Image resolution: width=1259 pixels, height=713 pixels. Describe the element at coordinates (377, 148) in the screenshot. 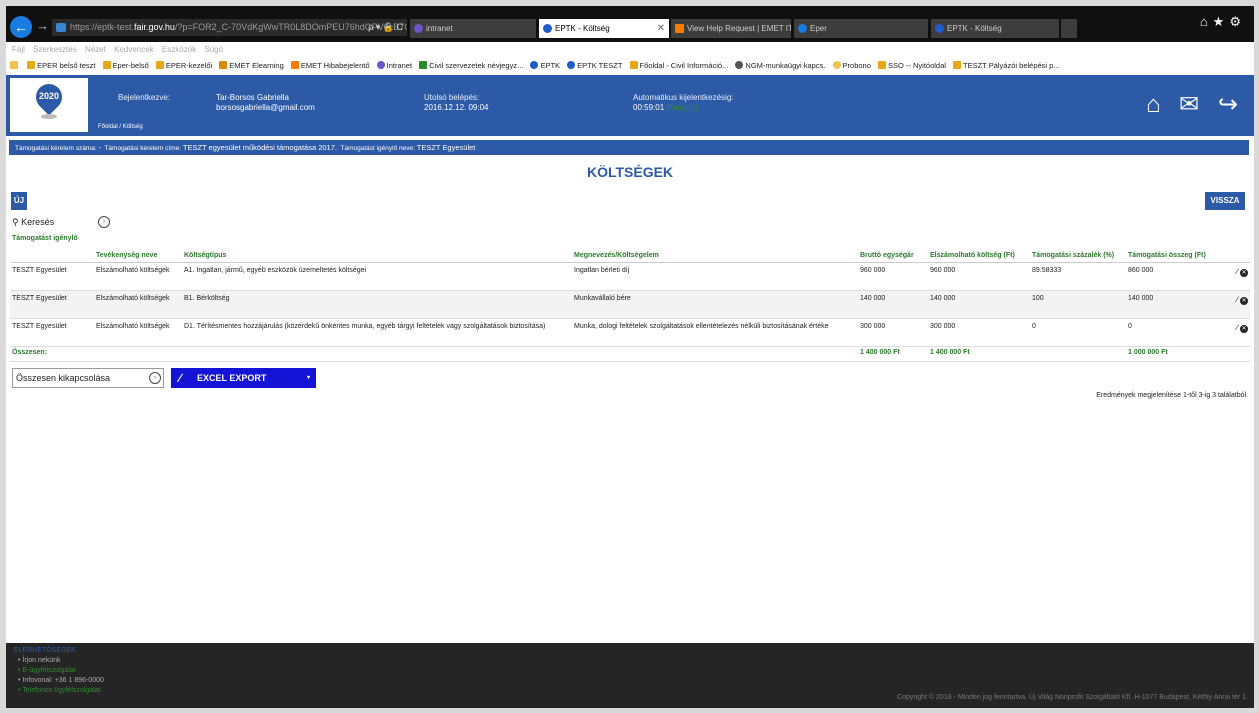

I see `applicant-label: Támogatást igénylő neve:` at that location.